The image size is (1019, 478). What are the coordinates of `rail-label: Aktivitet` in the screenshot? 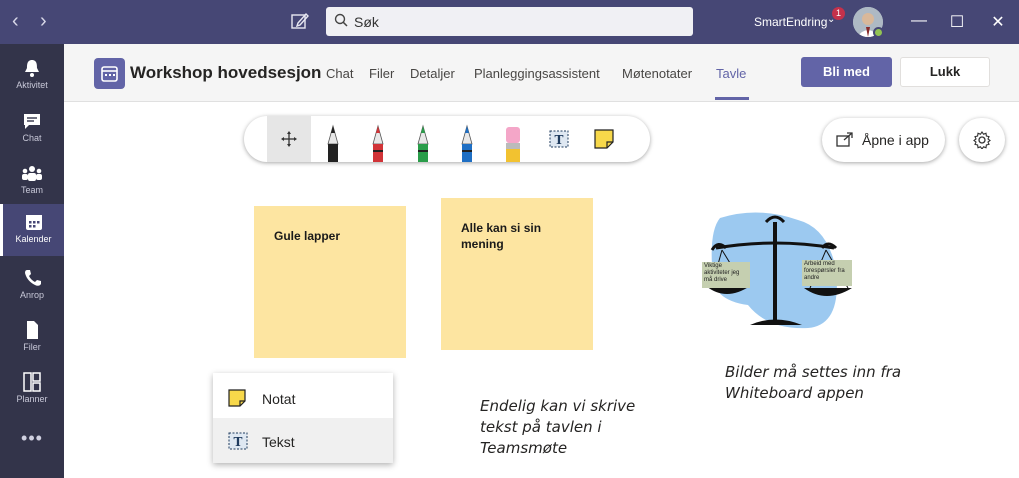 It's located at (32, 85).